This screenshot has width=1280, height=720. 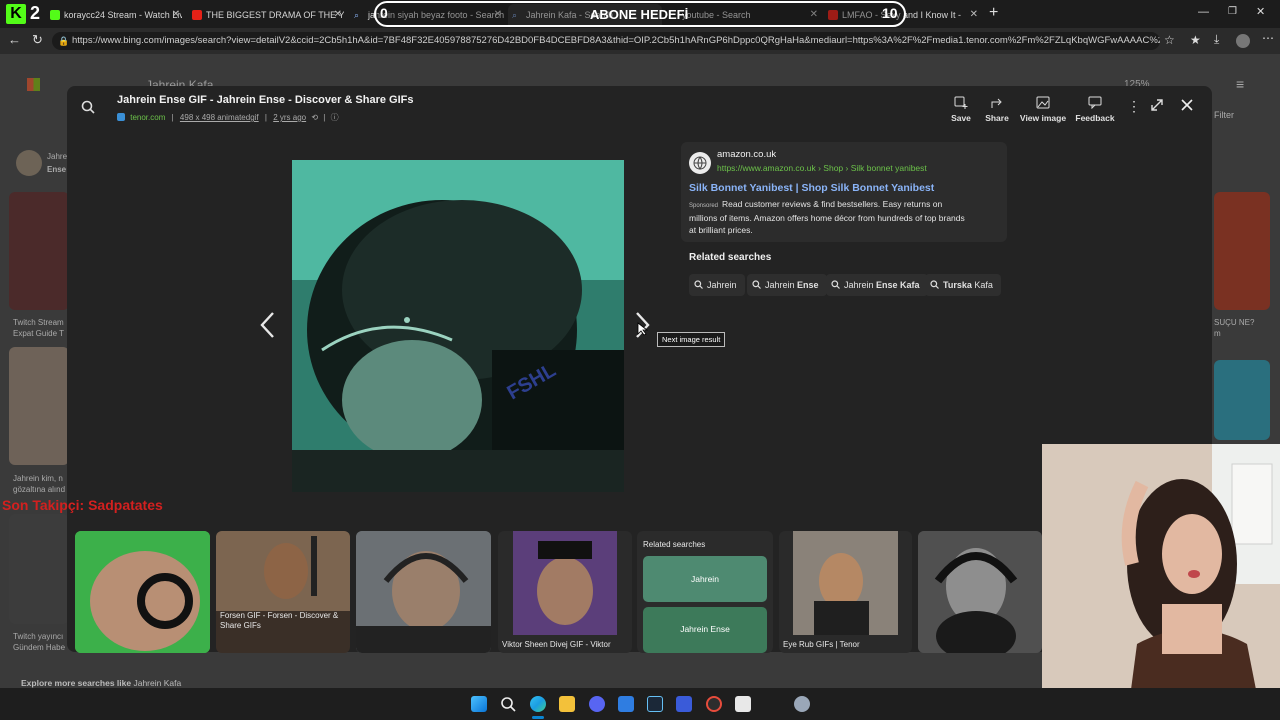 What do you see at coordinates (88, 109) in the screenshot?
I see `modal-search-icon` at bounding box center [88, 109].